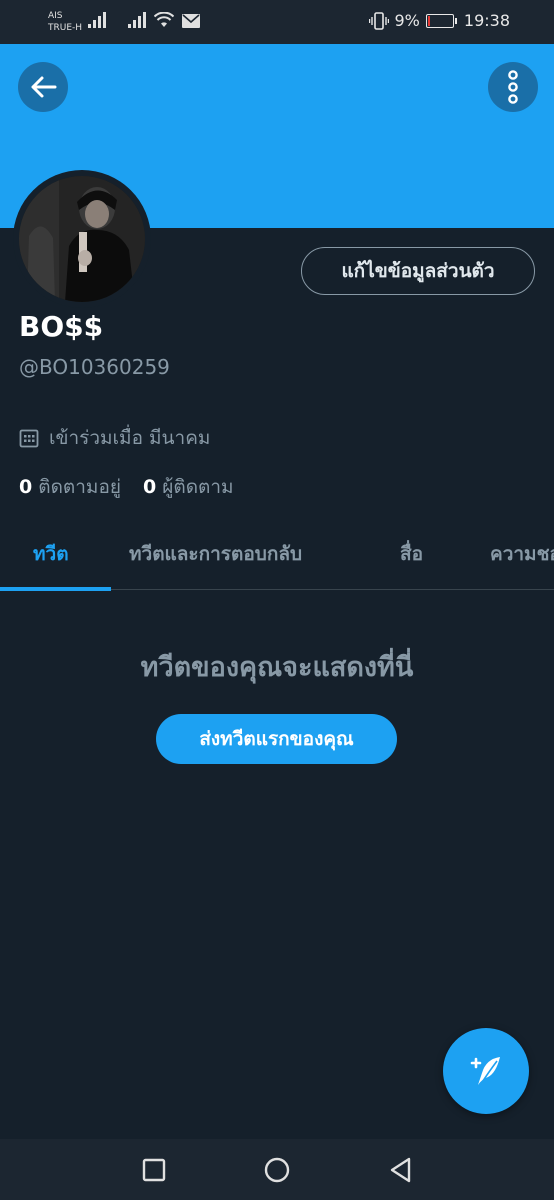 The width and height of the screenshot is (554, 1200). I want to click on more-vertical-icon, so click(513, 87).